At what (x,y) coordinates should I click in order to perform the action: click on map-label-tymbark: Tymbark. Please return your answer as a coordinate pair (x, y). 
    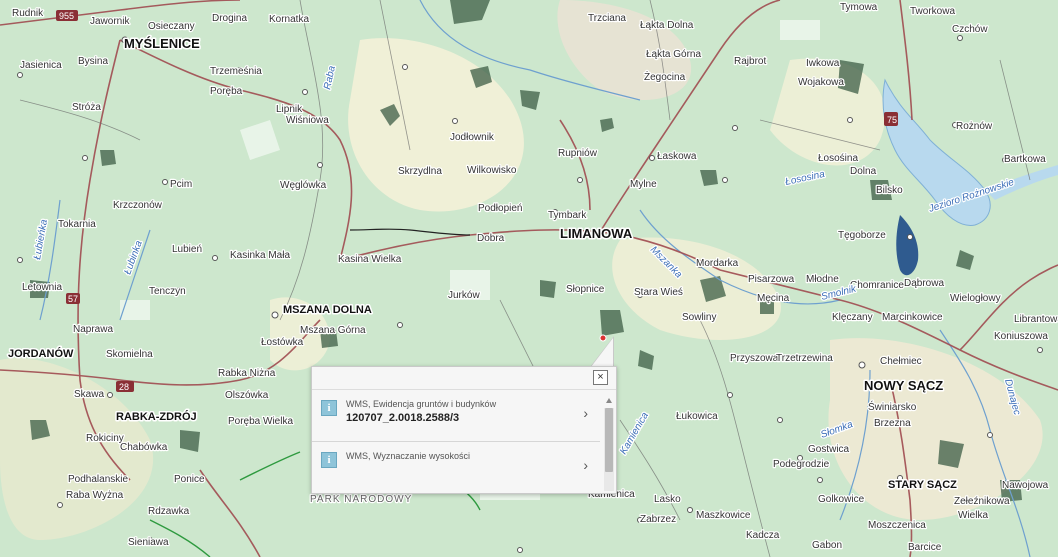
    Looking at the image, I should click on (567, 215).